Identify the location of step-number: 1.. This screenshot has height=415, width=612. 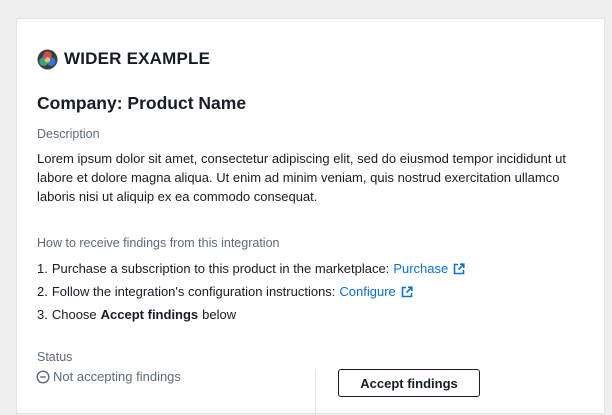
(42, 268).